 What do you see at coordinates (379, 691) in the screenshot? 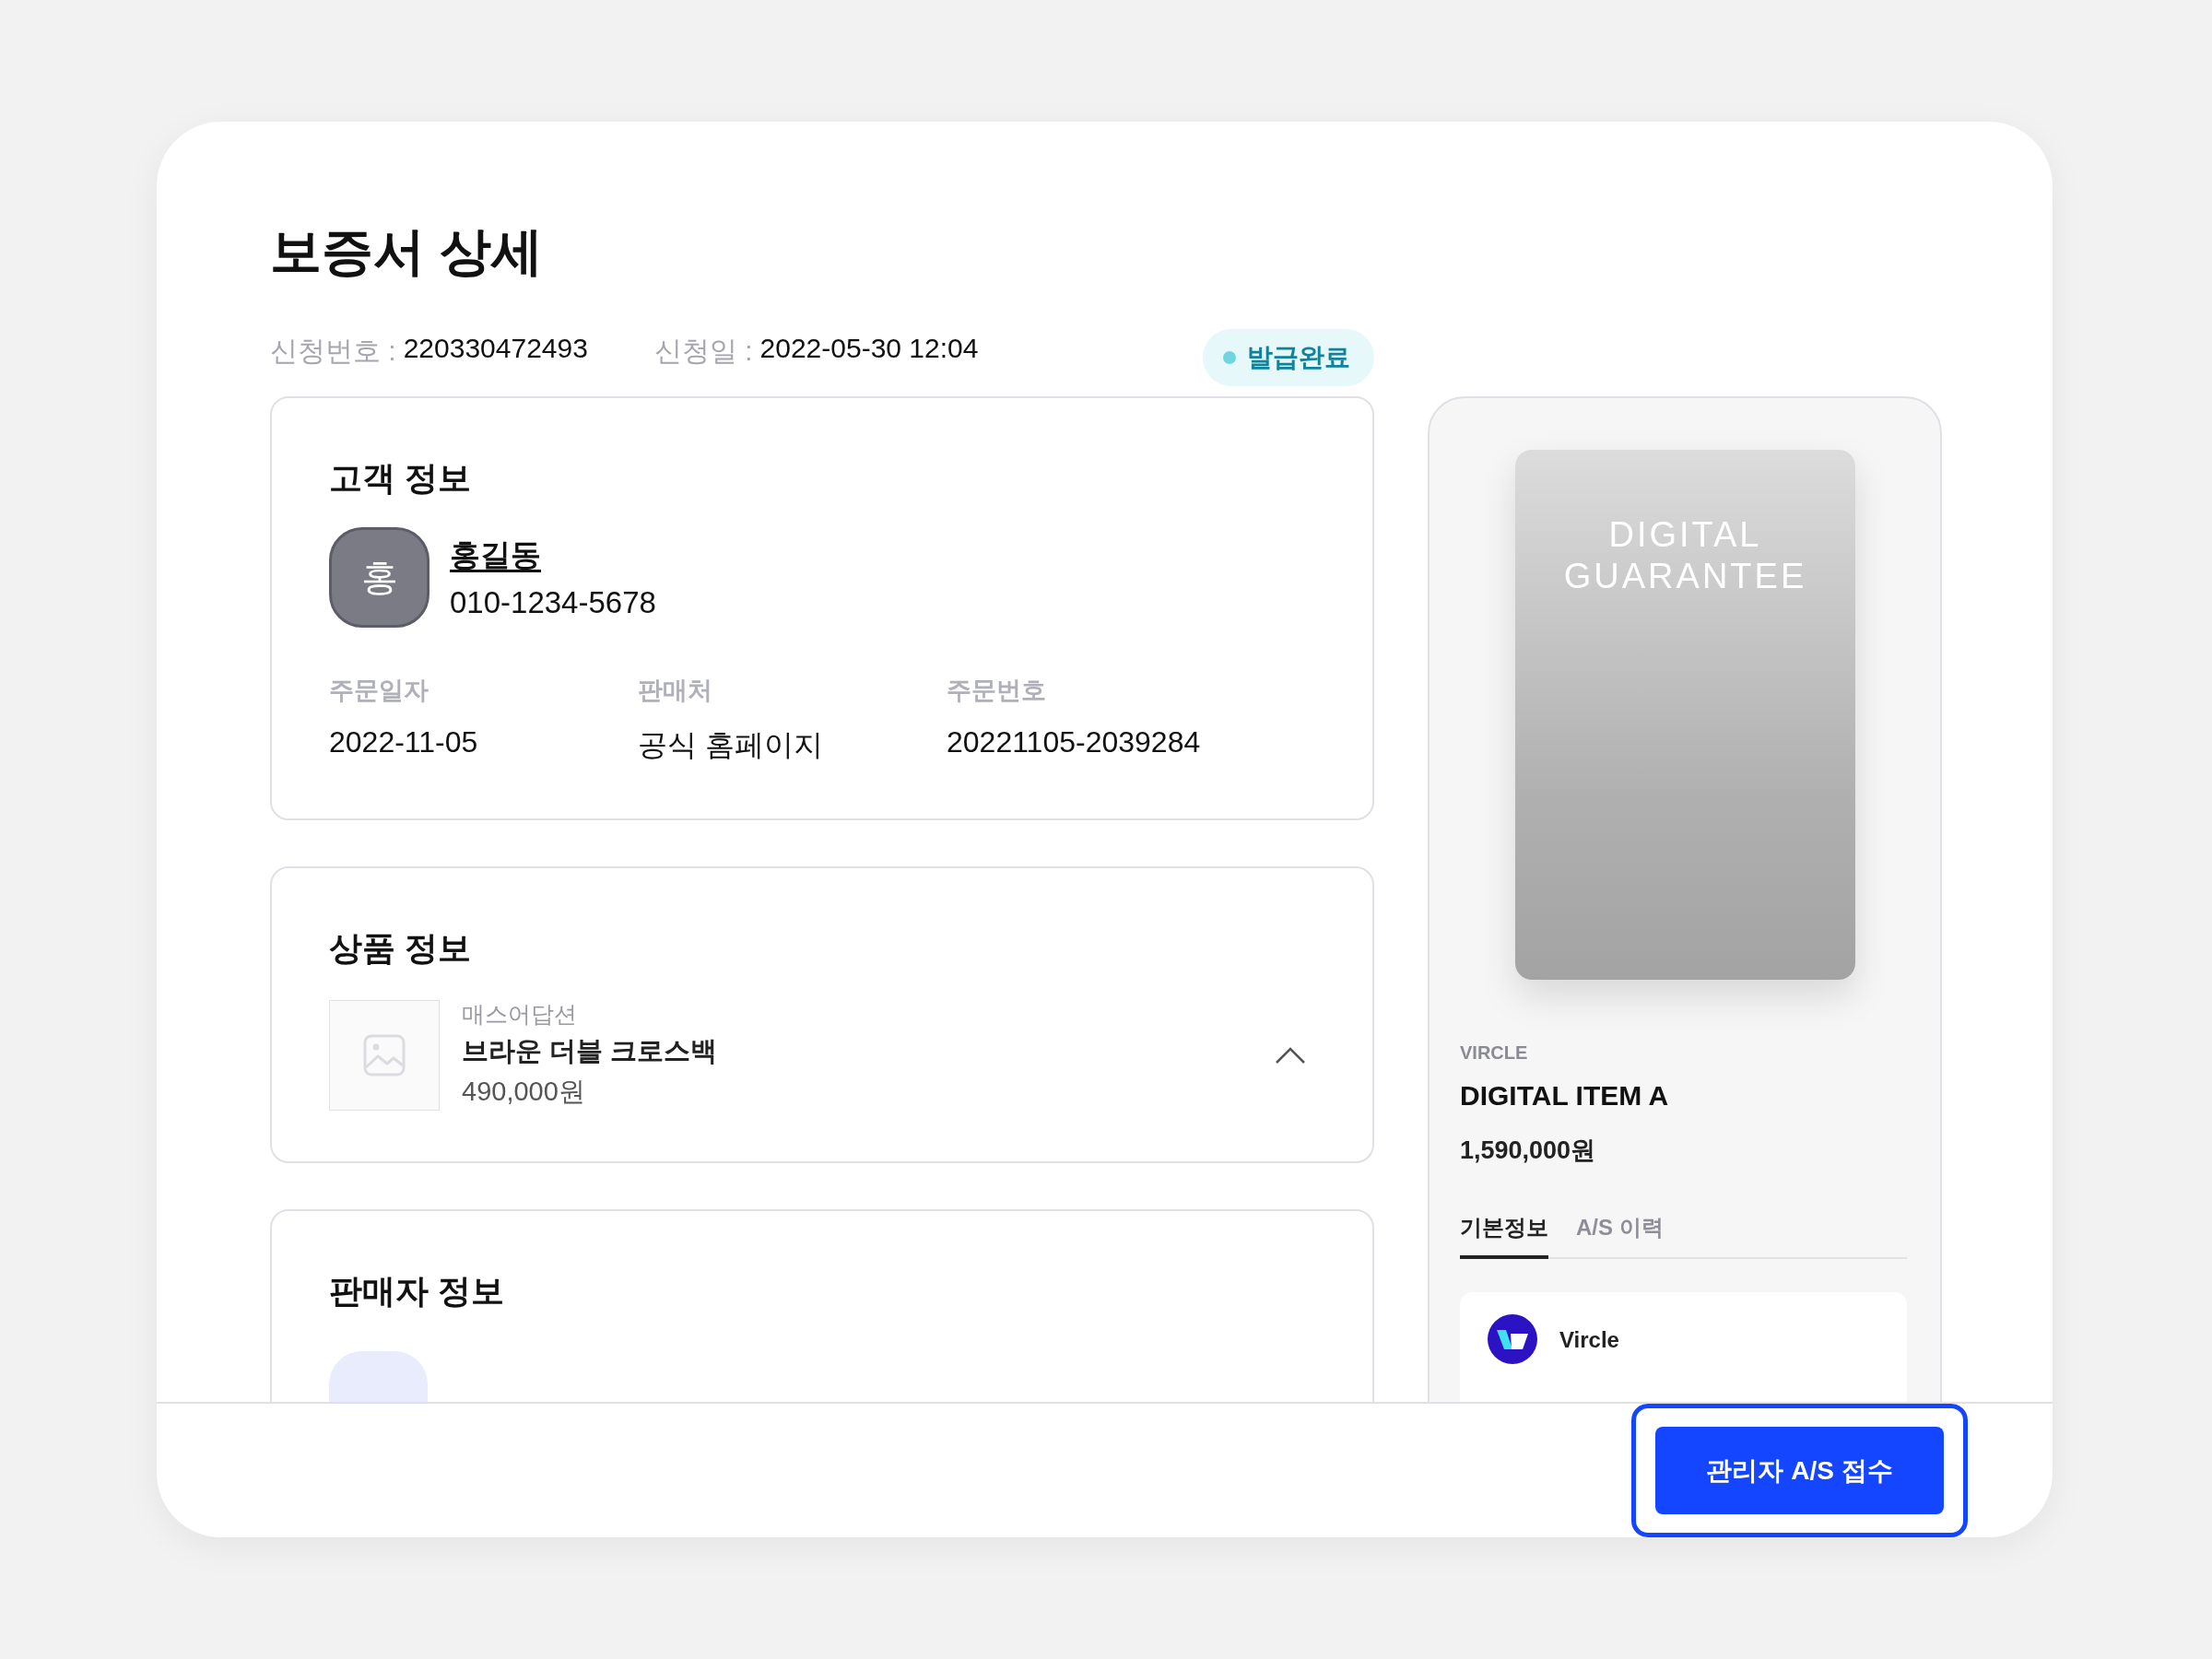
I see `field-label: 주문일자` at bounding box center [379, 691].